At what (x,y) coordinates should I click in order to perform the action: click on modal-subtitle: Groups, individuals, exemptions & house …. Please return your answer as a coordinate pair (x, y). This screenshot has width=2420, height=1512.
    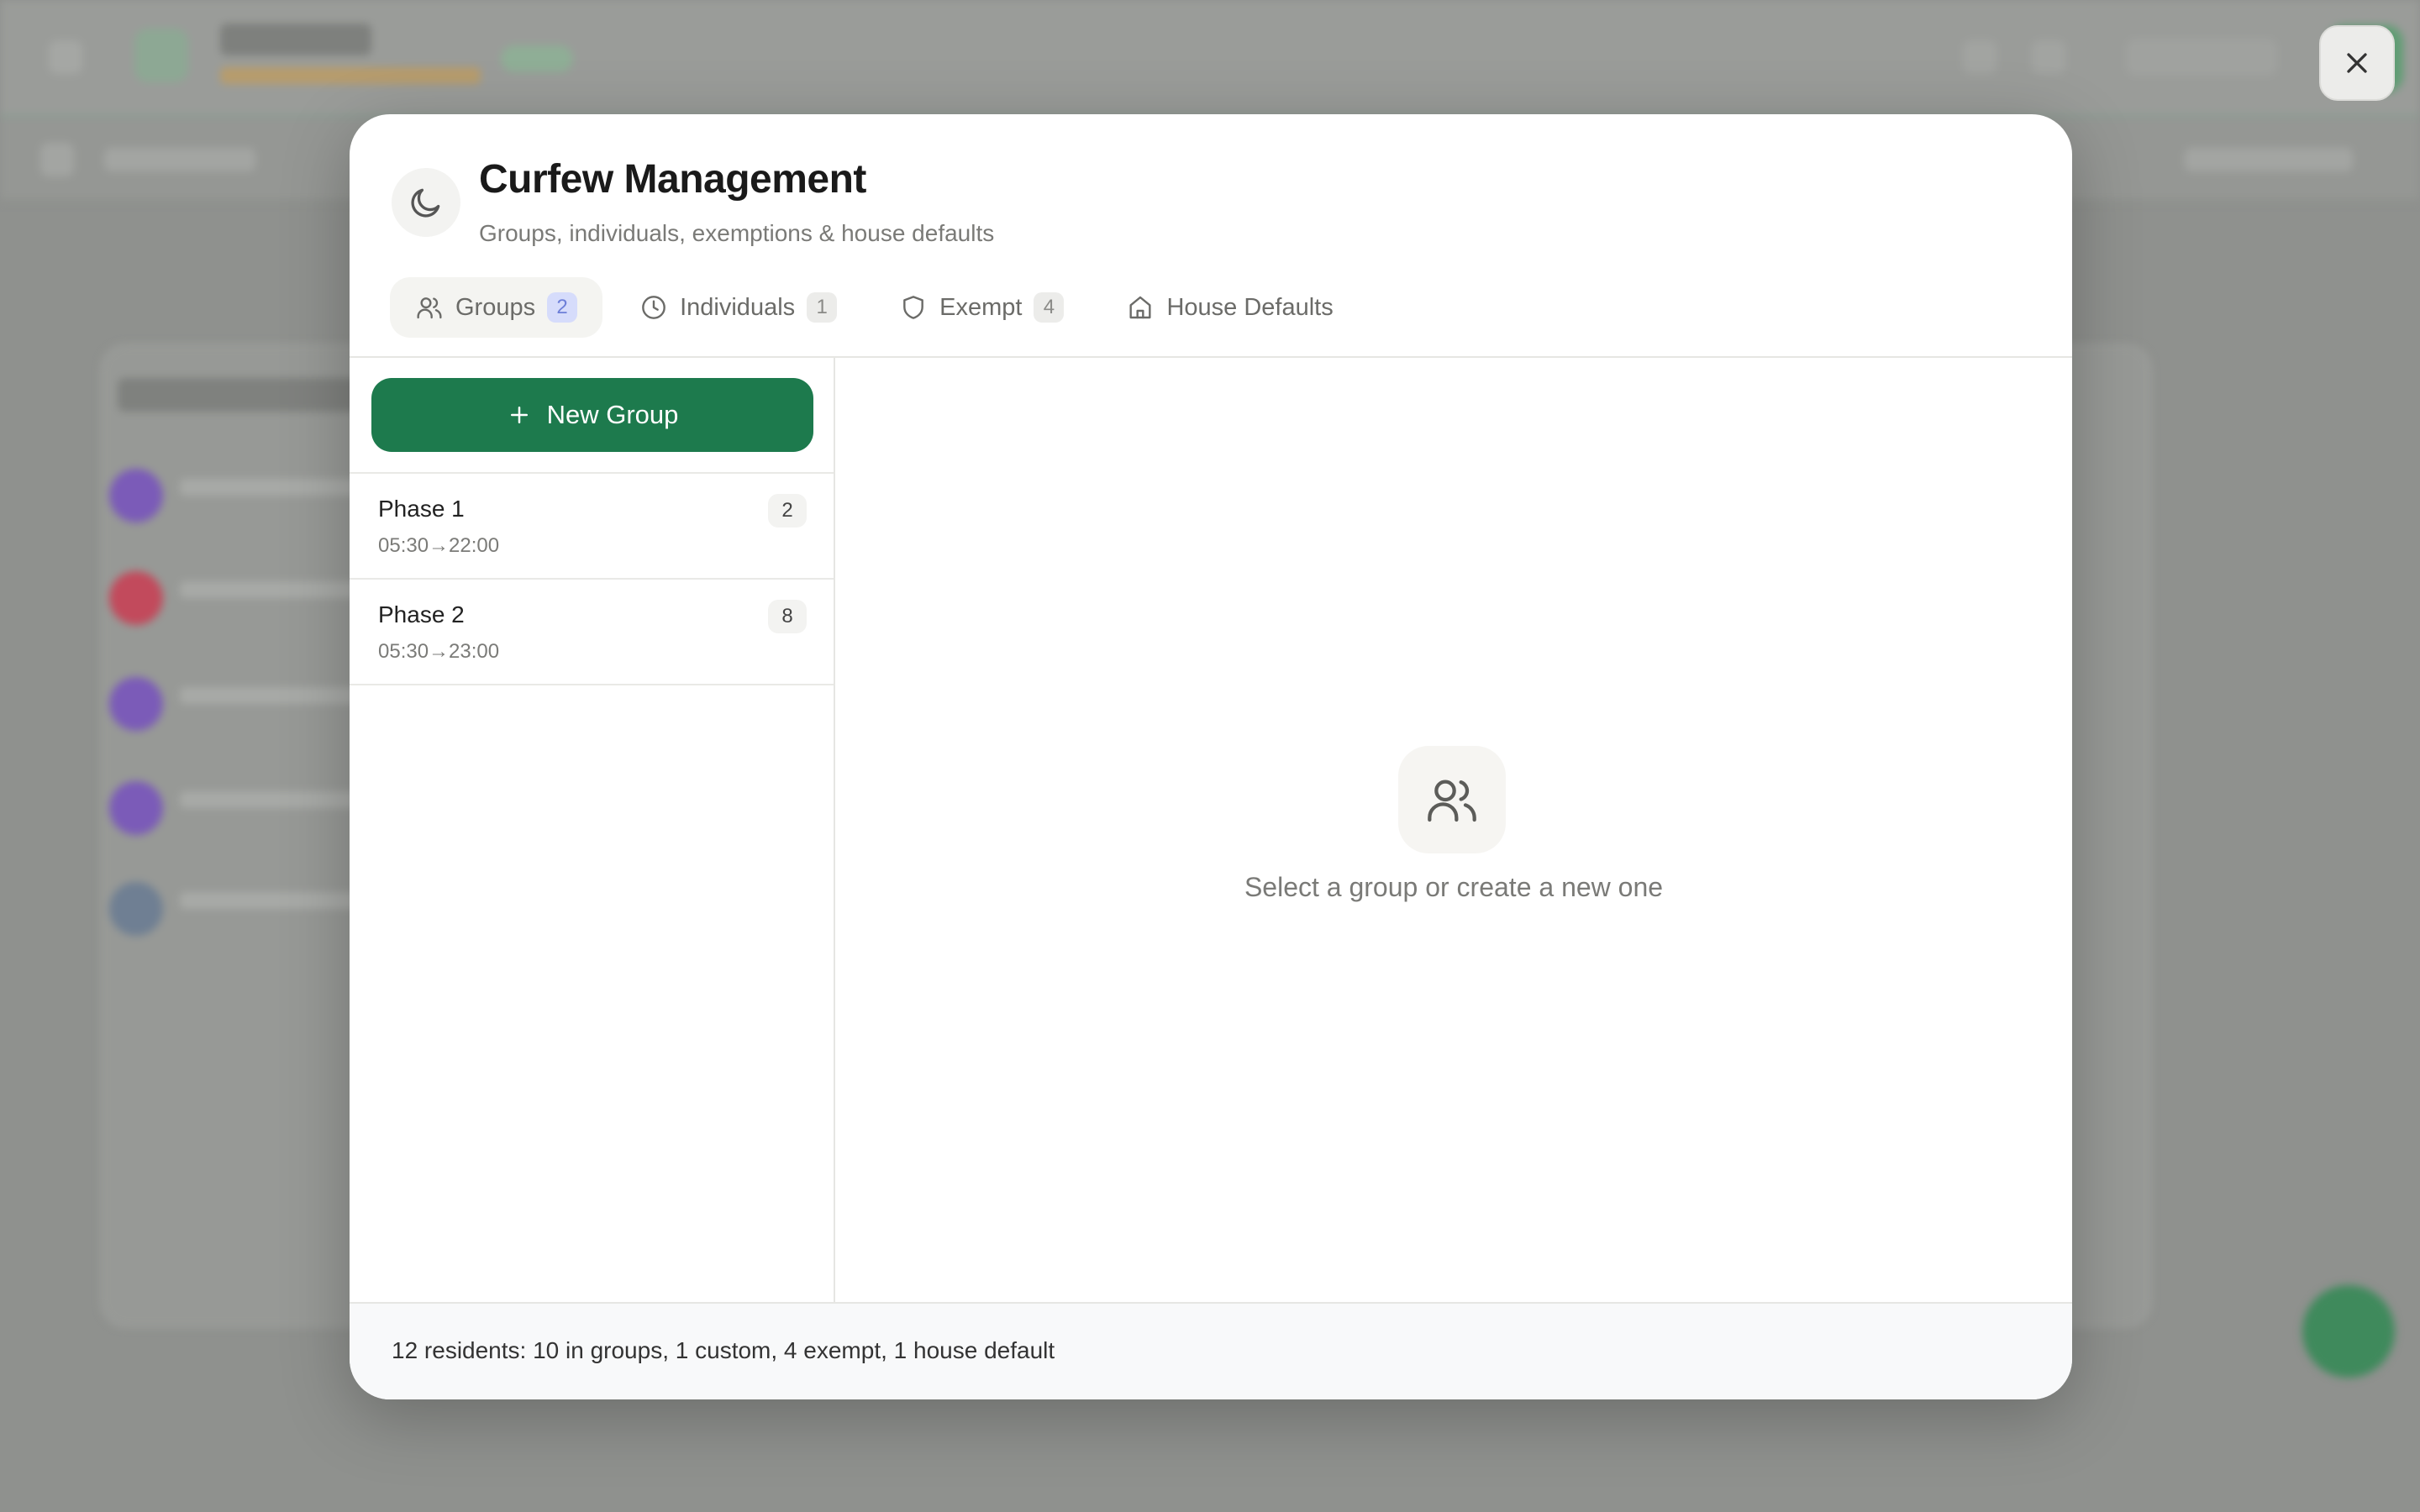
    Looking at the image, I should click on (737, 233).